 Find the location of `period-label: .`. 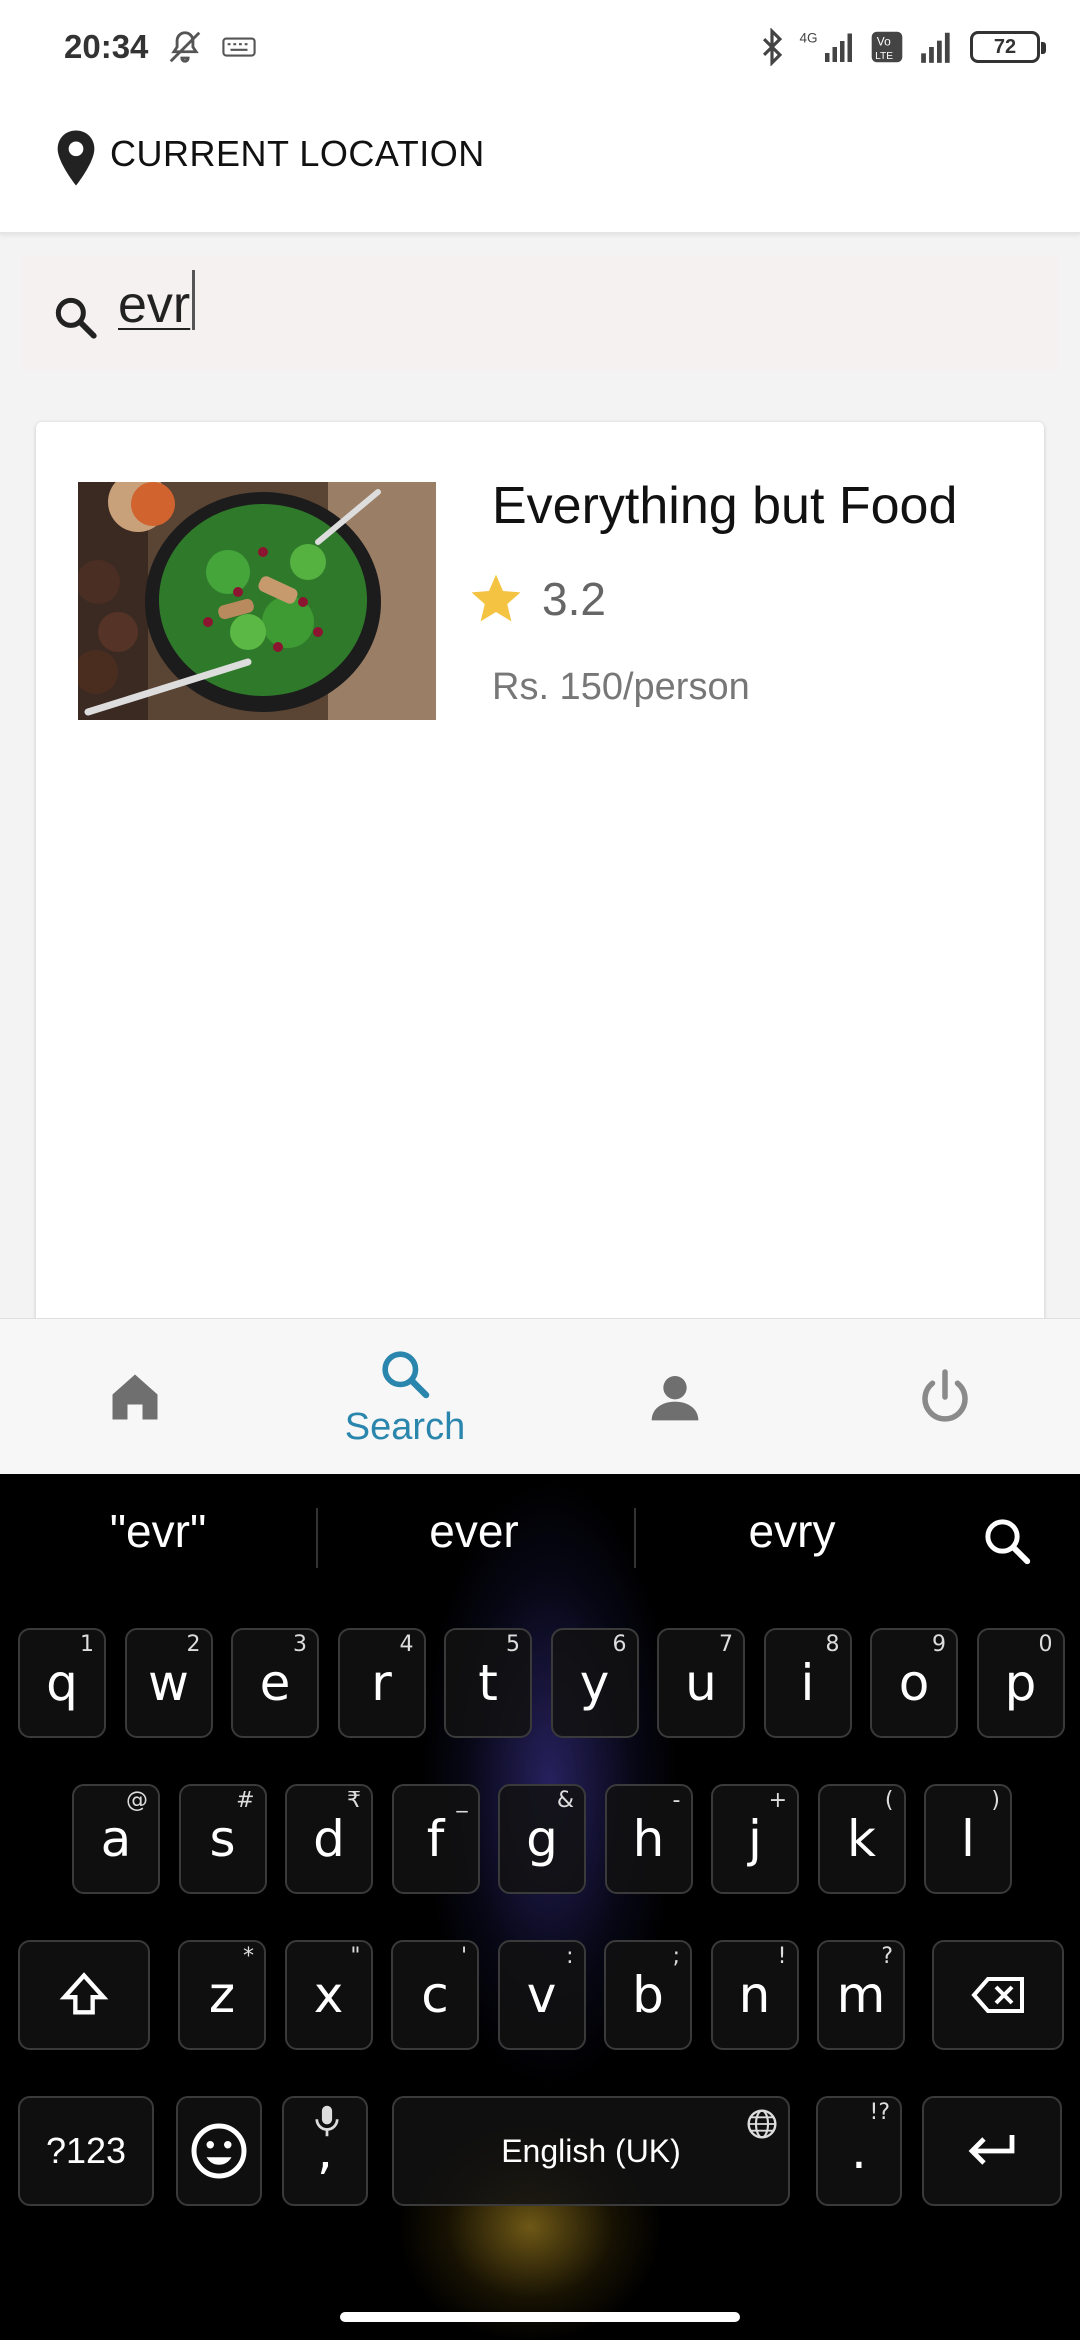

period-label: . is located at coordinates (859, 2151).